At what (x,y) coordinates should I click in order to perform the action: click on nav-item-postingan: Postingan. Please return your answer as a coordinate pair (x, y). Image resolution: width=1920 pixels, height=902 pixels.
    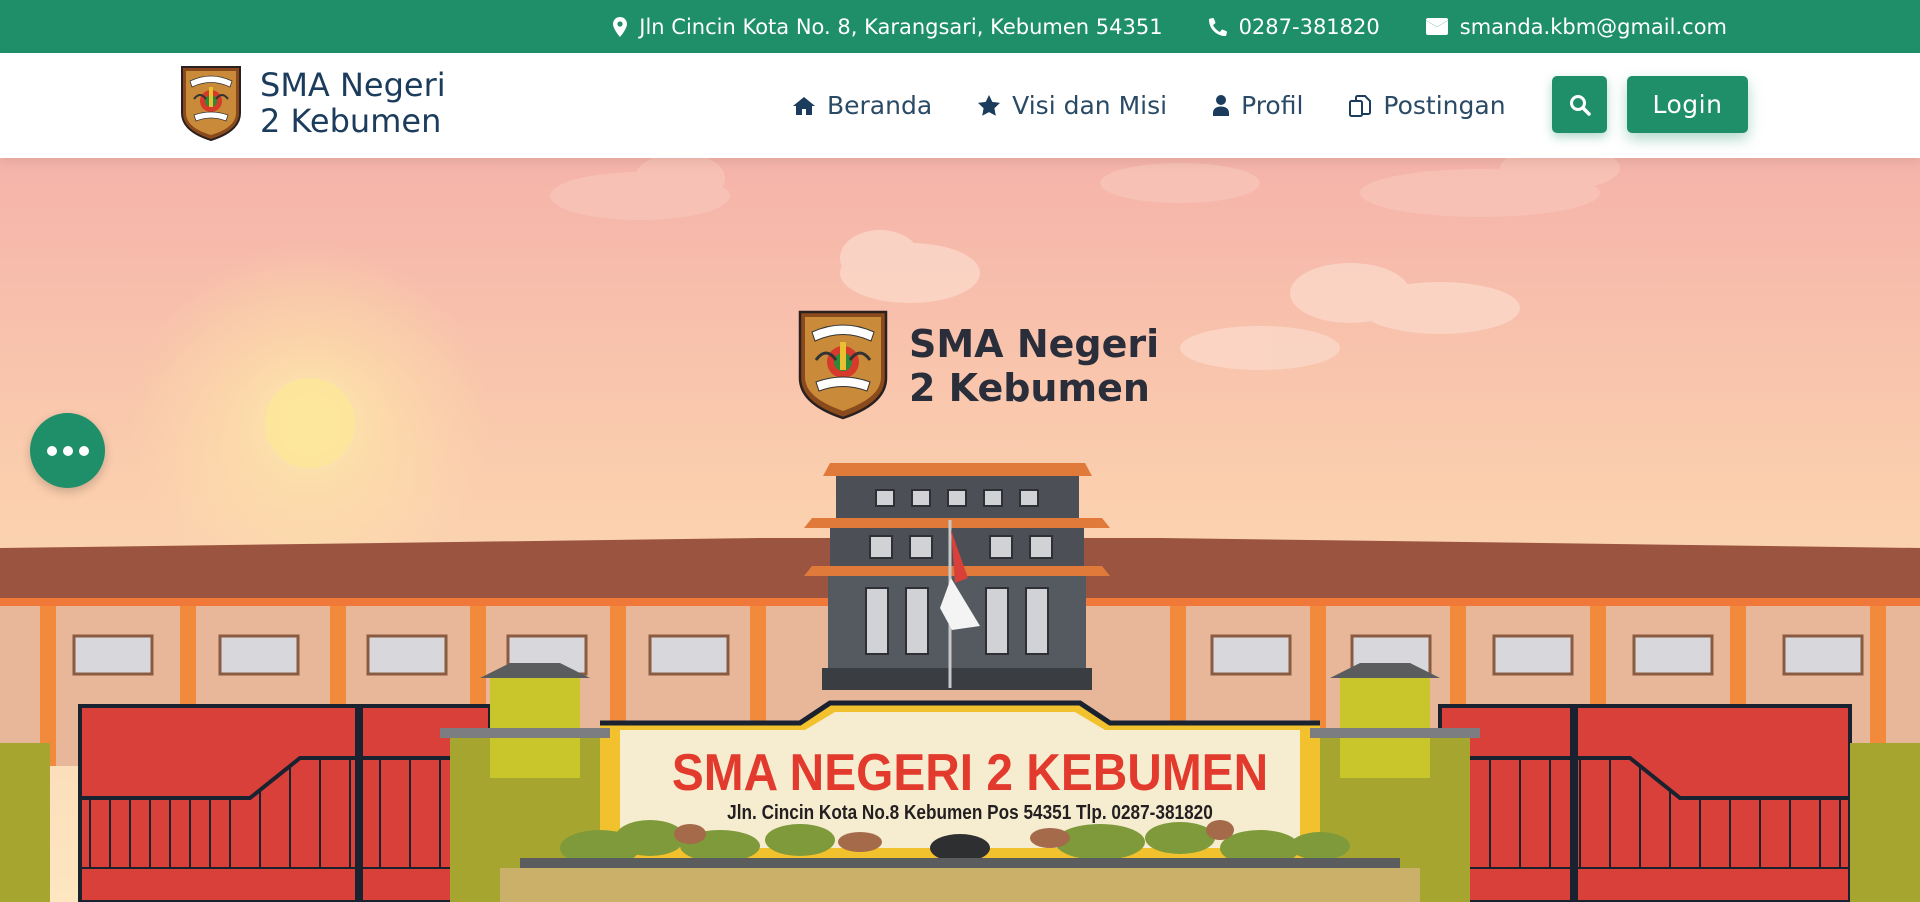
    Looking at the image, I should click on (1427, 105).